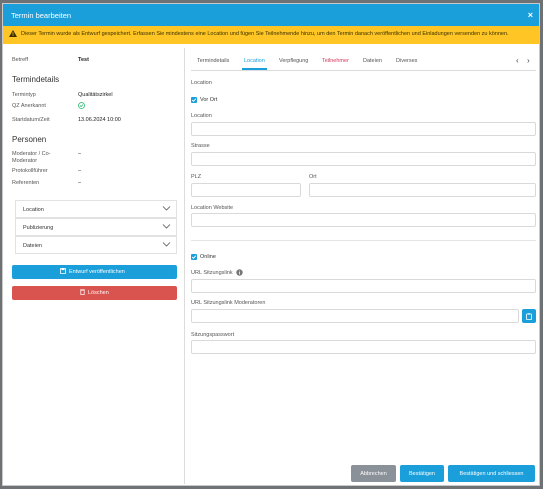  Describe the element at coordinates (406, 61) in the screenshot. I see `tab-diverses: Diverses` at that location.